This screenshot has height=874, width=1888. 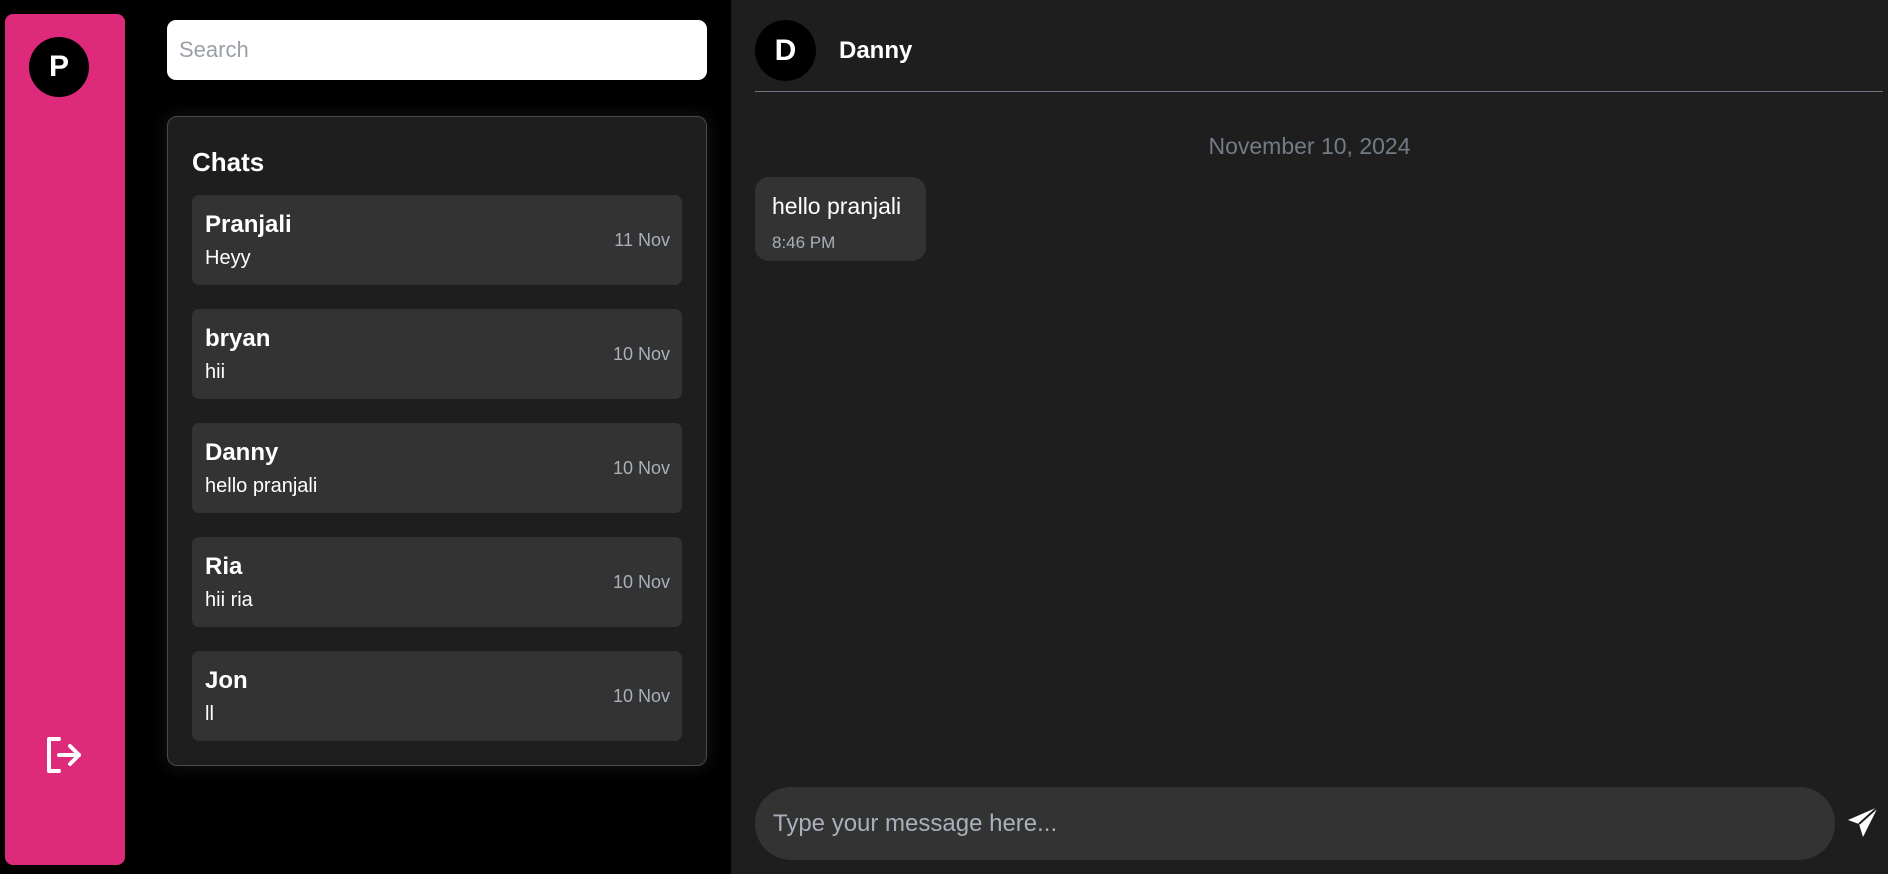 What do you see at coordinates (59, 67) in the screenshot?
I see `user-avatar: P` at bounding box center [59, 67].